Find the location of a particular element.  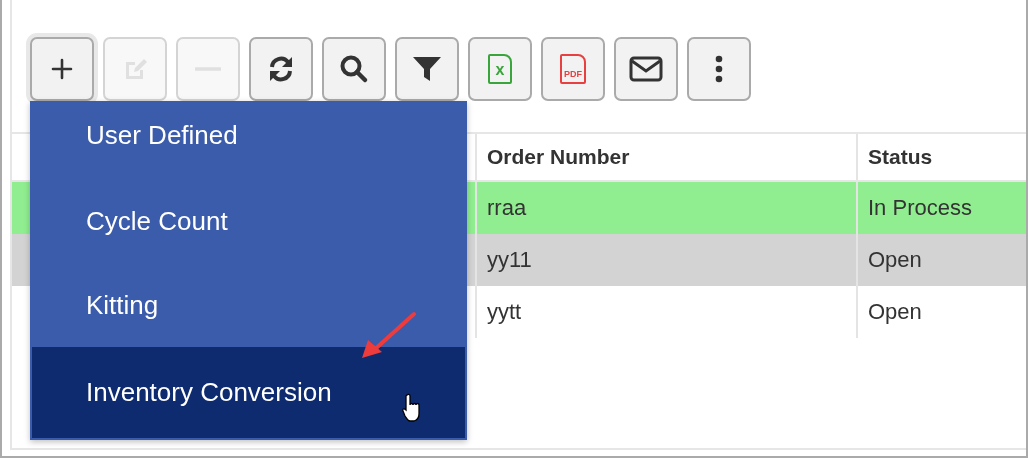

menu-item: Inventory Conversion is located at coordinates (248, 392).